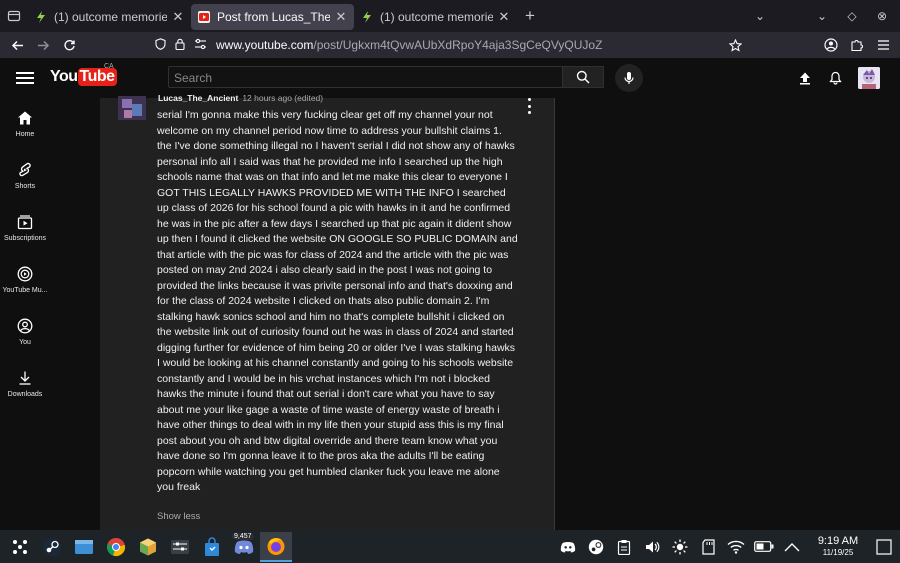  Describe the element at coordinates (25, 176) in the screenshot. I see `sidebar-item-shorts: Shorts` at that location.